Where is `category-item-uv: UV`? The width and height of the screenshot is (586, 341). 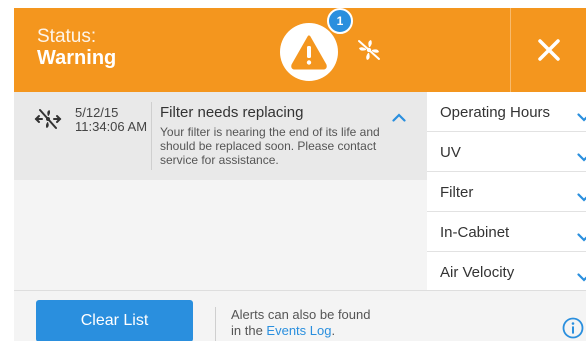 category-item-uv: UV is located at coordinates (506, 152).